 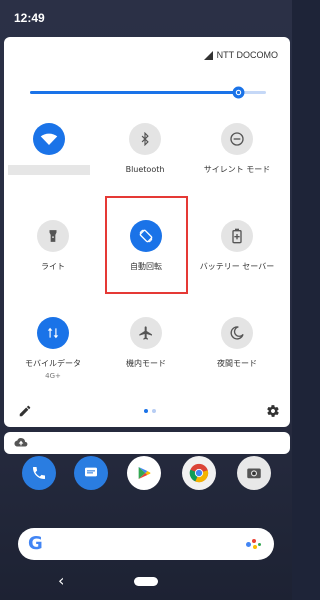 I want to click on status-bar: 12:49, so click(x=146, y=17).